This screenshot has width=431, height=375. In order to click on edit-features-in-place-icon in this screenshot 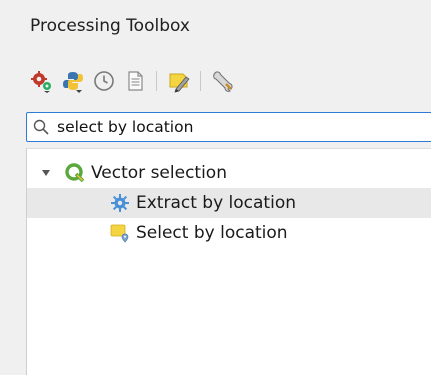, I will do `click(179, 83)`.